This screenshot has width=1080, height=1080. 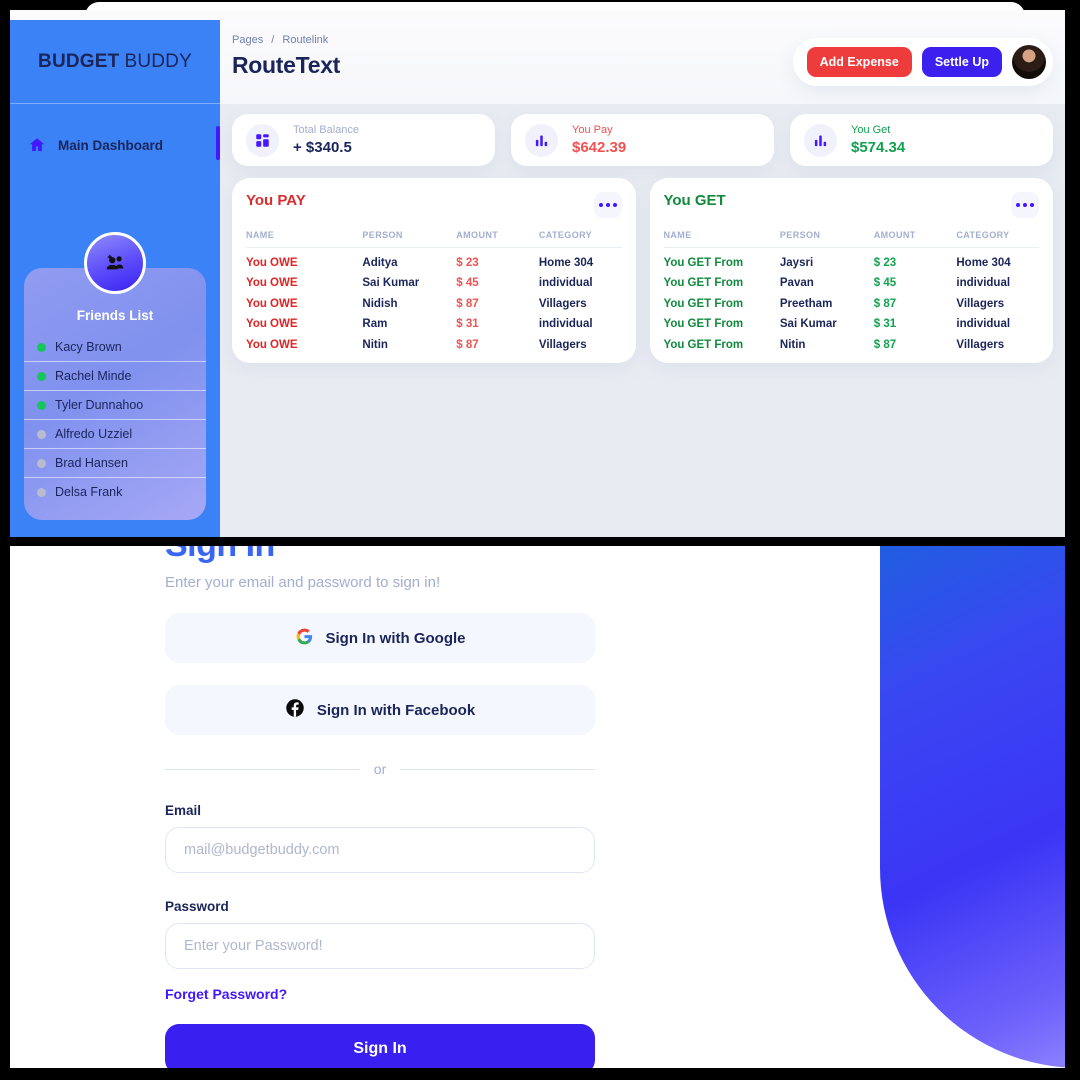 What do you see at coordinates (859, 62) in the screenshot?
I see `add-expense-button: Add Expense` at bounding box center [859, 62].